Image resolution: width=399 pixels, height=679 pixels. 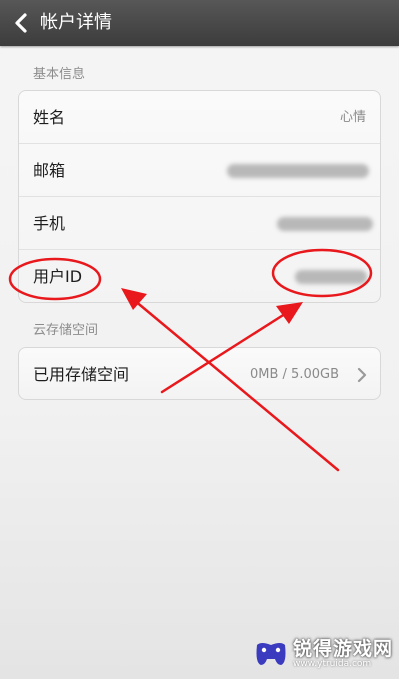 What do you see at coordinates (271, 654) in the screenshot?
I see `gamepad-logo-icon` at bounding box center [271, 654].